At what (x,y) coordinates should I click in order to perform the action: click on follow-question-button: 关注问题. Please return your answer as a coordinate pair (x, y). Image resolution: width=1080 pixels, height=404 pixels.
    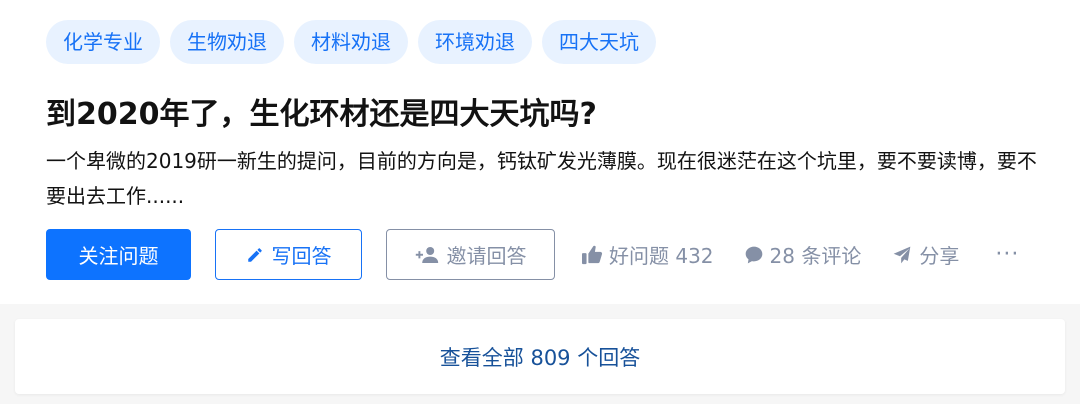
    Looking at the image, I should click on (118, 254).